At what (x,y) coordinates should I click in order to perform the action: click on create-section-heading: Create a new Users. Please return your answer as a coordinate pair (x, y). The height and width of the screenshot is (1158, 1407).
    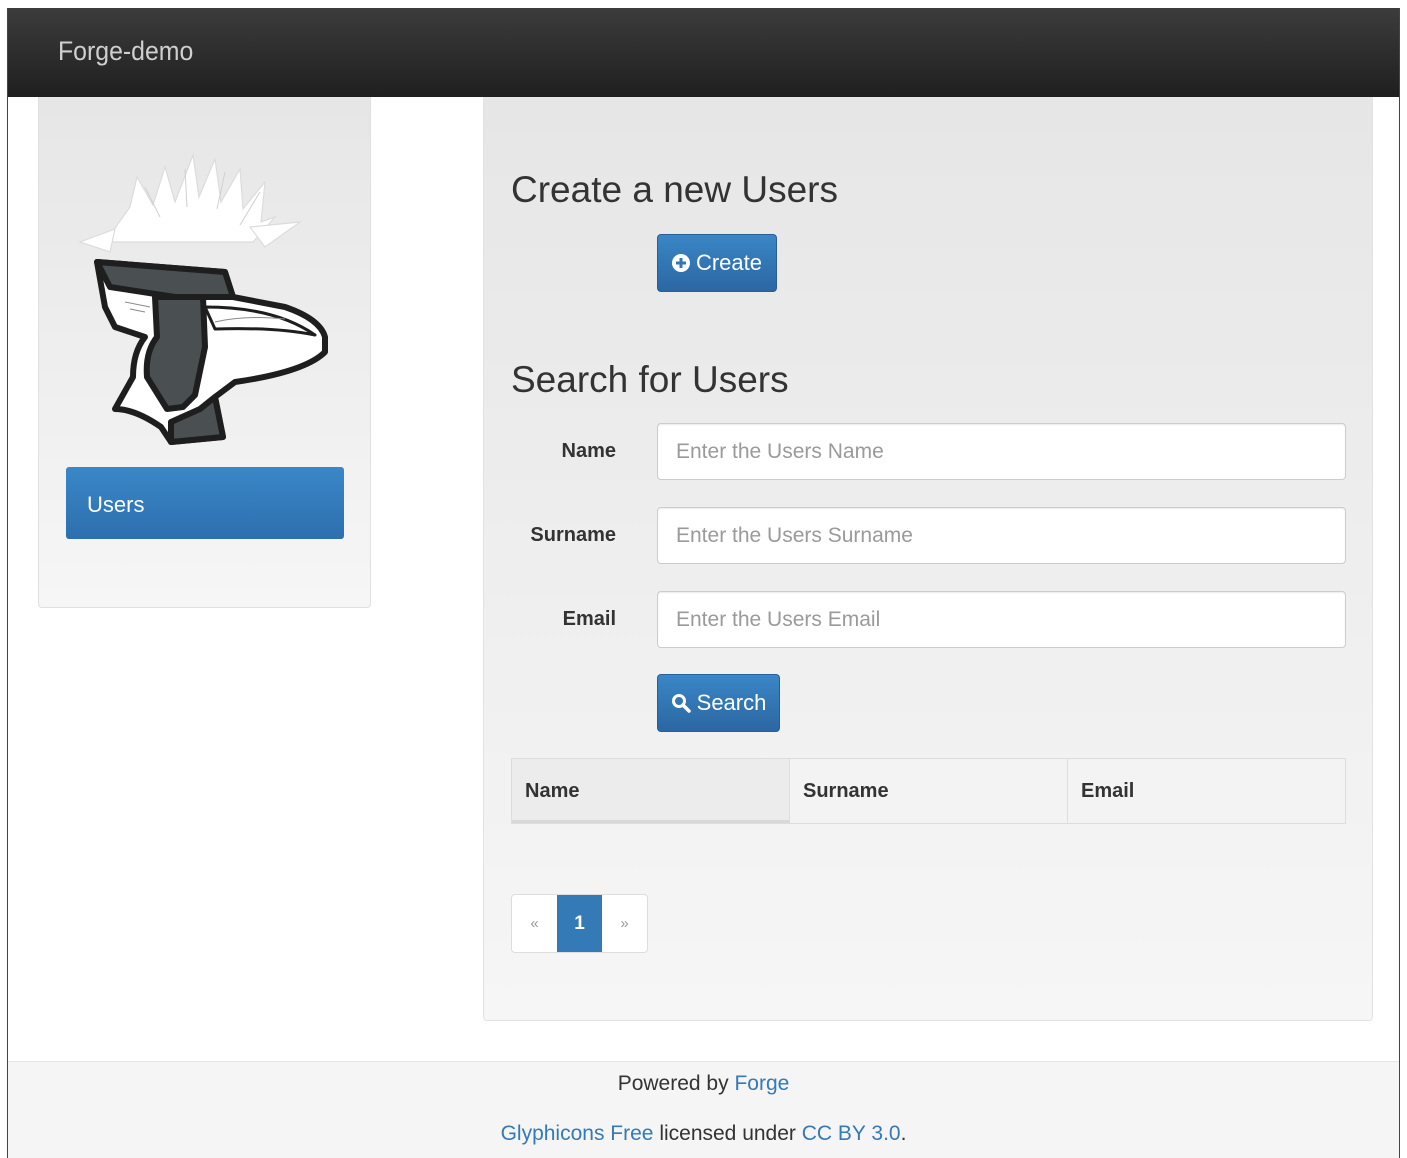
    Looking at the image, I should click on (674, 189).